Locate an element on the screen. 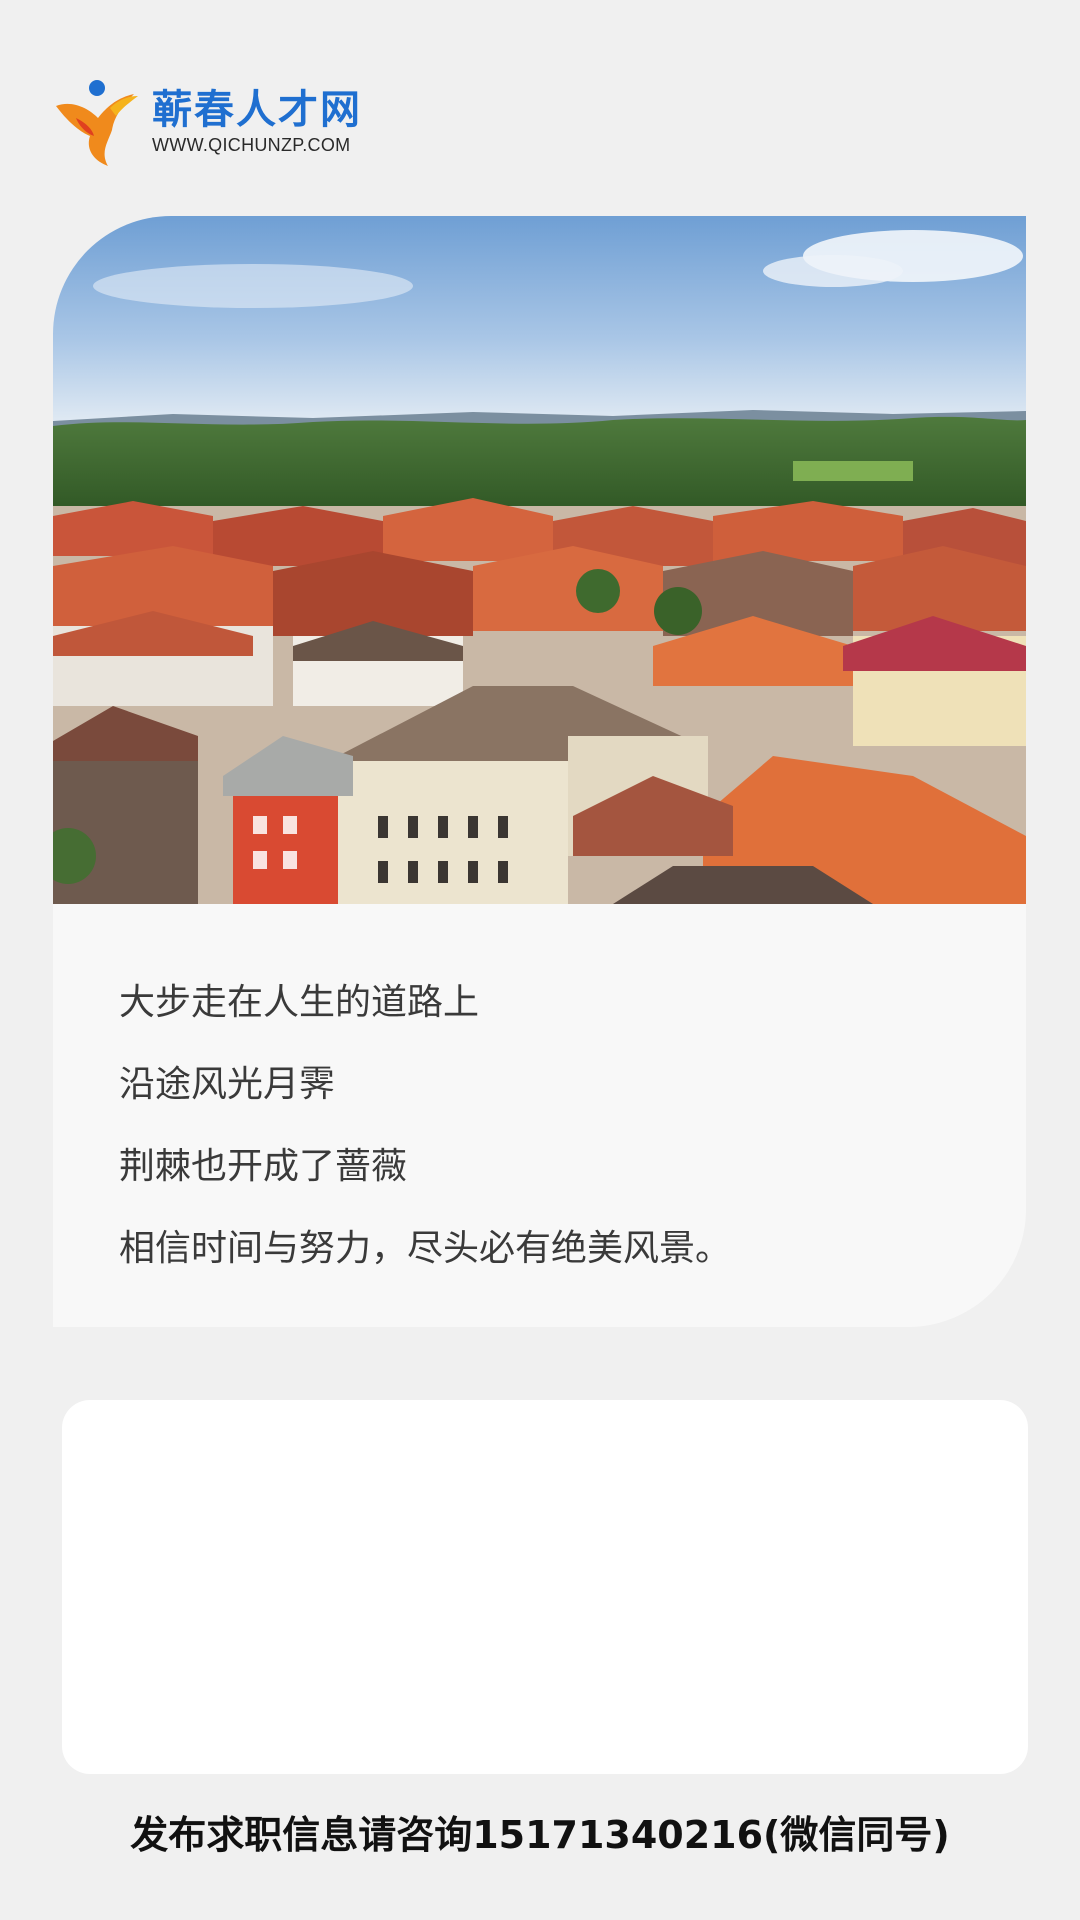  logo-text-group: 蕲春人才网 WWW.QICHUNZP.COM is located at coordinates (257, 123).